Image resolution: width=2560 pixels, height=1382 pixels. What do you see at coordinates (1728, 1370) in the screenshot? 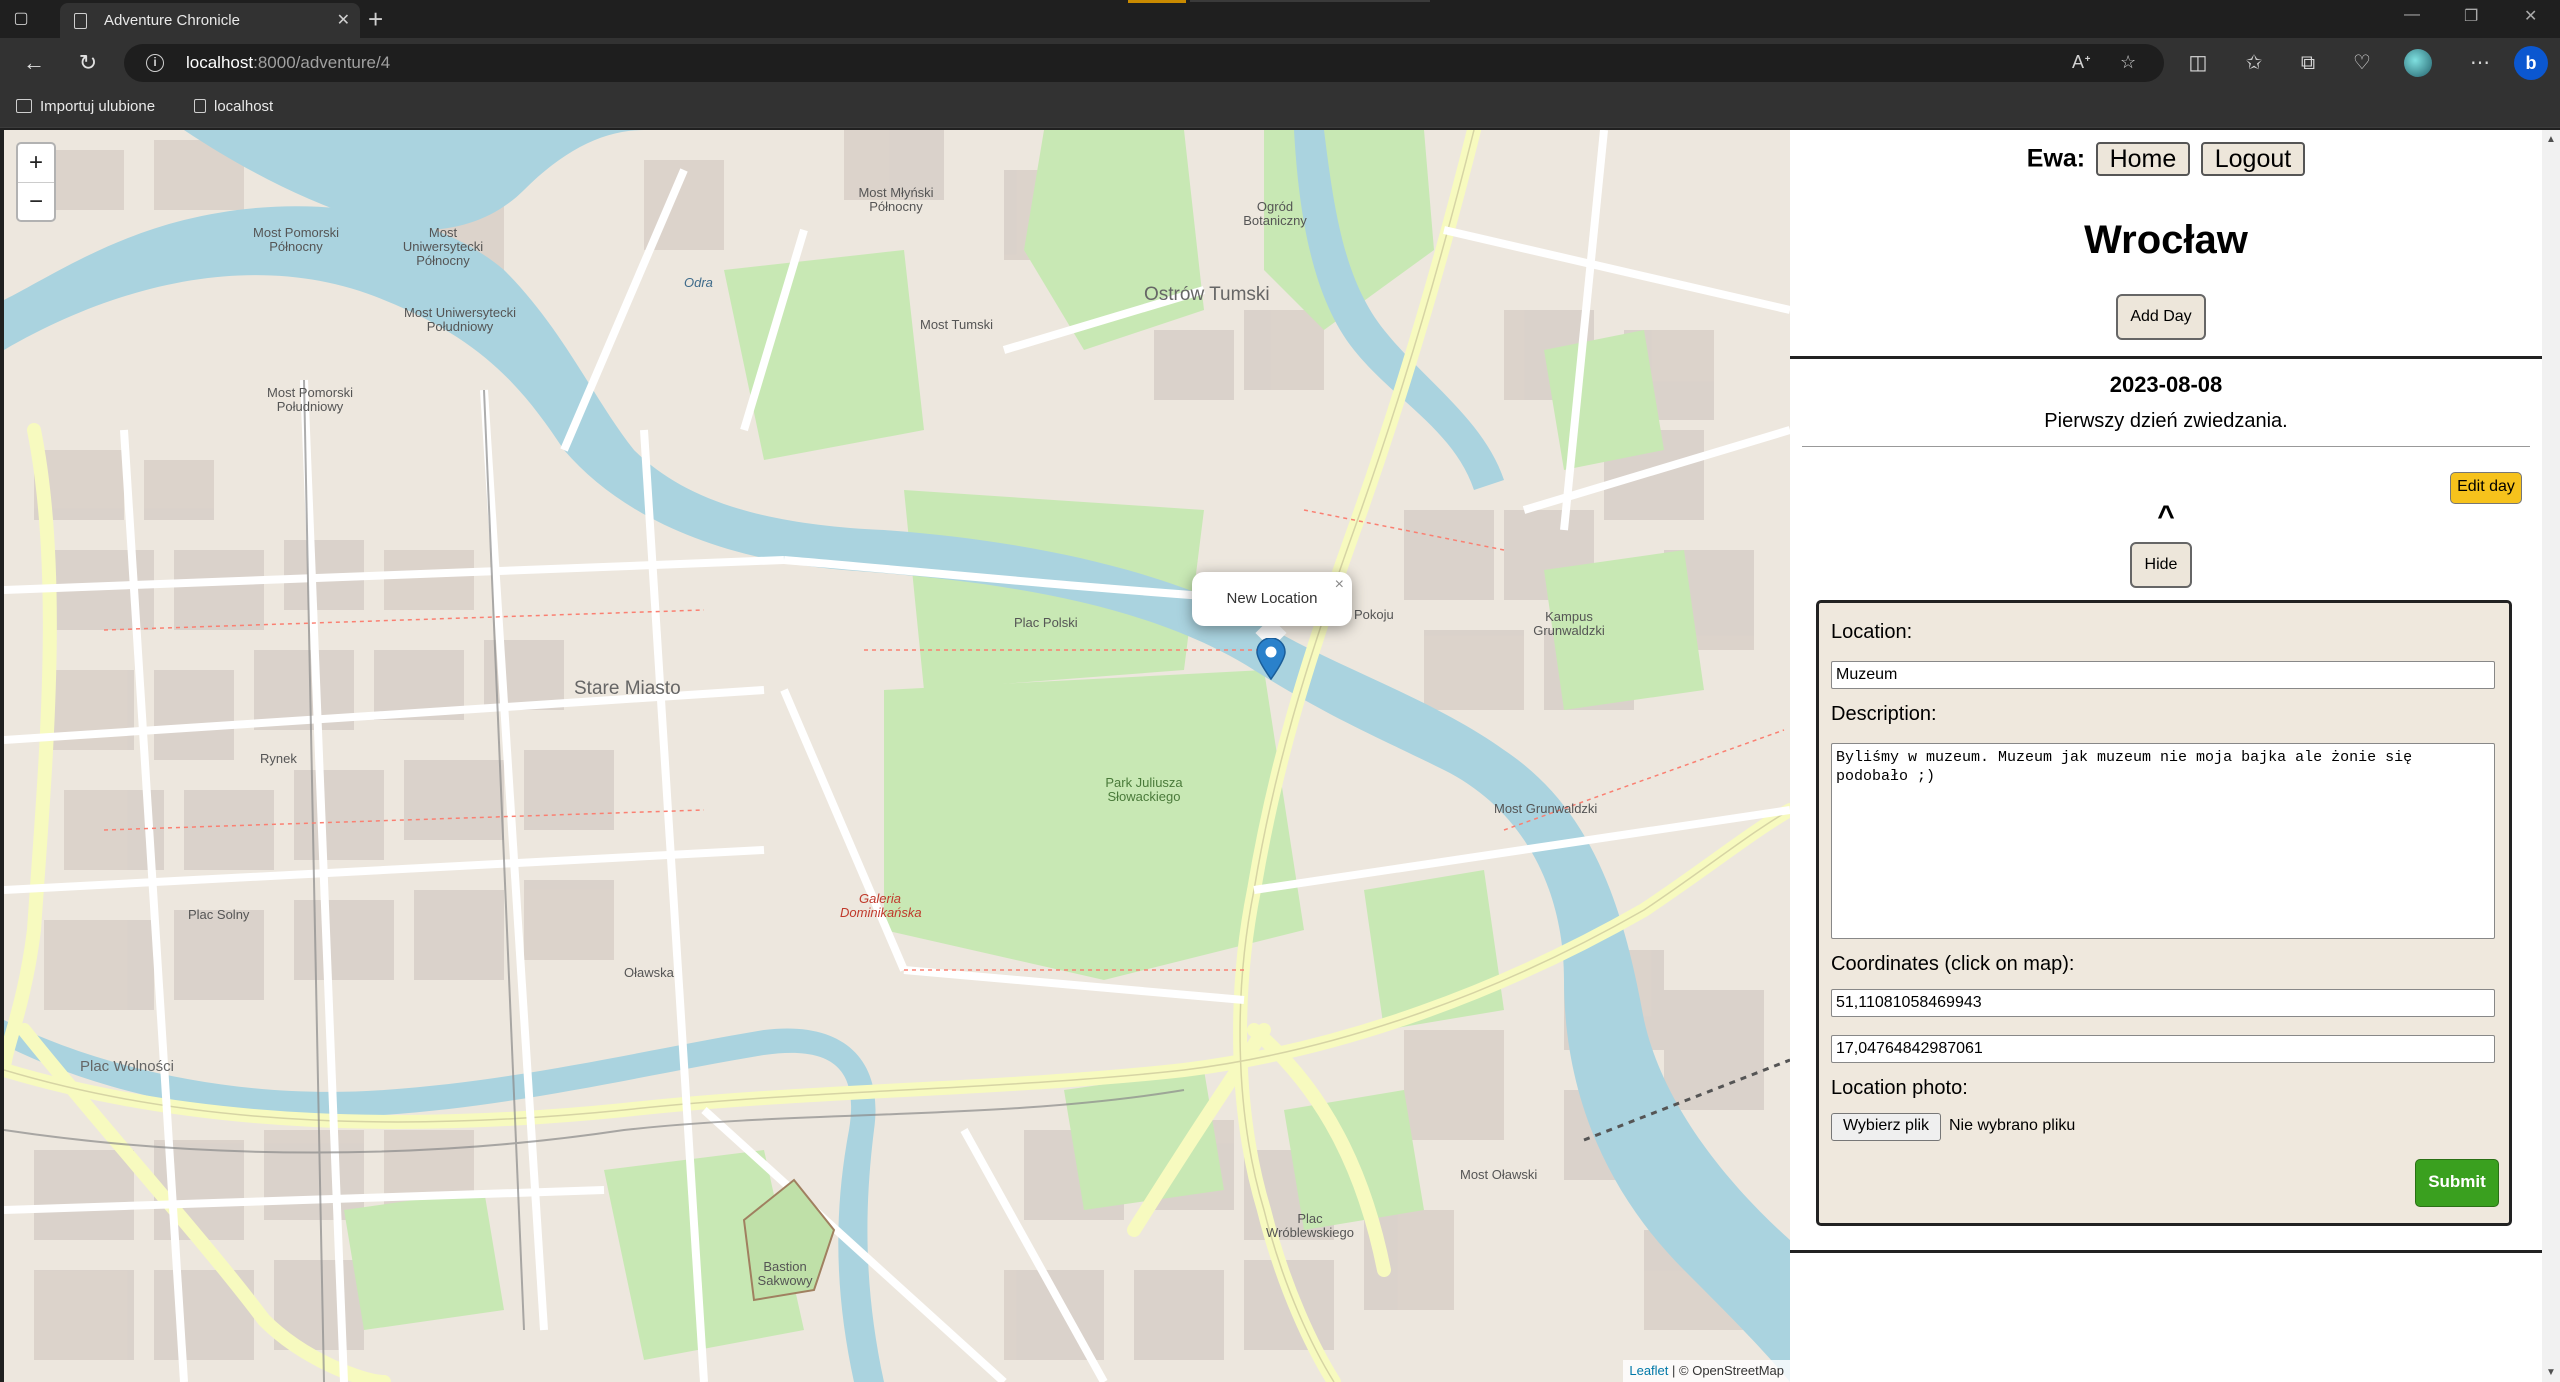
I see `osm-attribution: | © OpenStreetMap` at bounding box center [1728, 1370].